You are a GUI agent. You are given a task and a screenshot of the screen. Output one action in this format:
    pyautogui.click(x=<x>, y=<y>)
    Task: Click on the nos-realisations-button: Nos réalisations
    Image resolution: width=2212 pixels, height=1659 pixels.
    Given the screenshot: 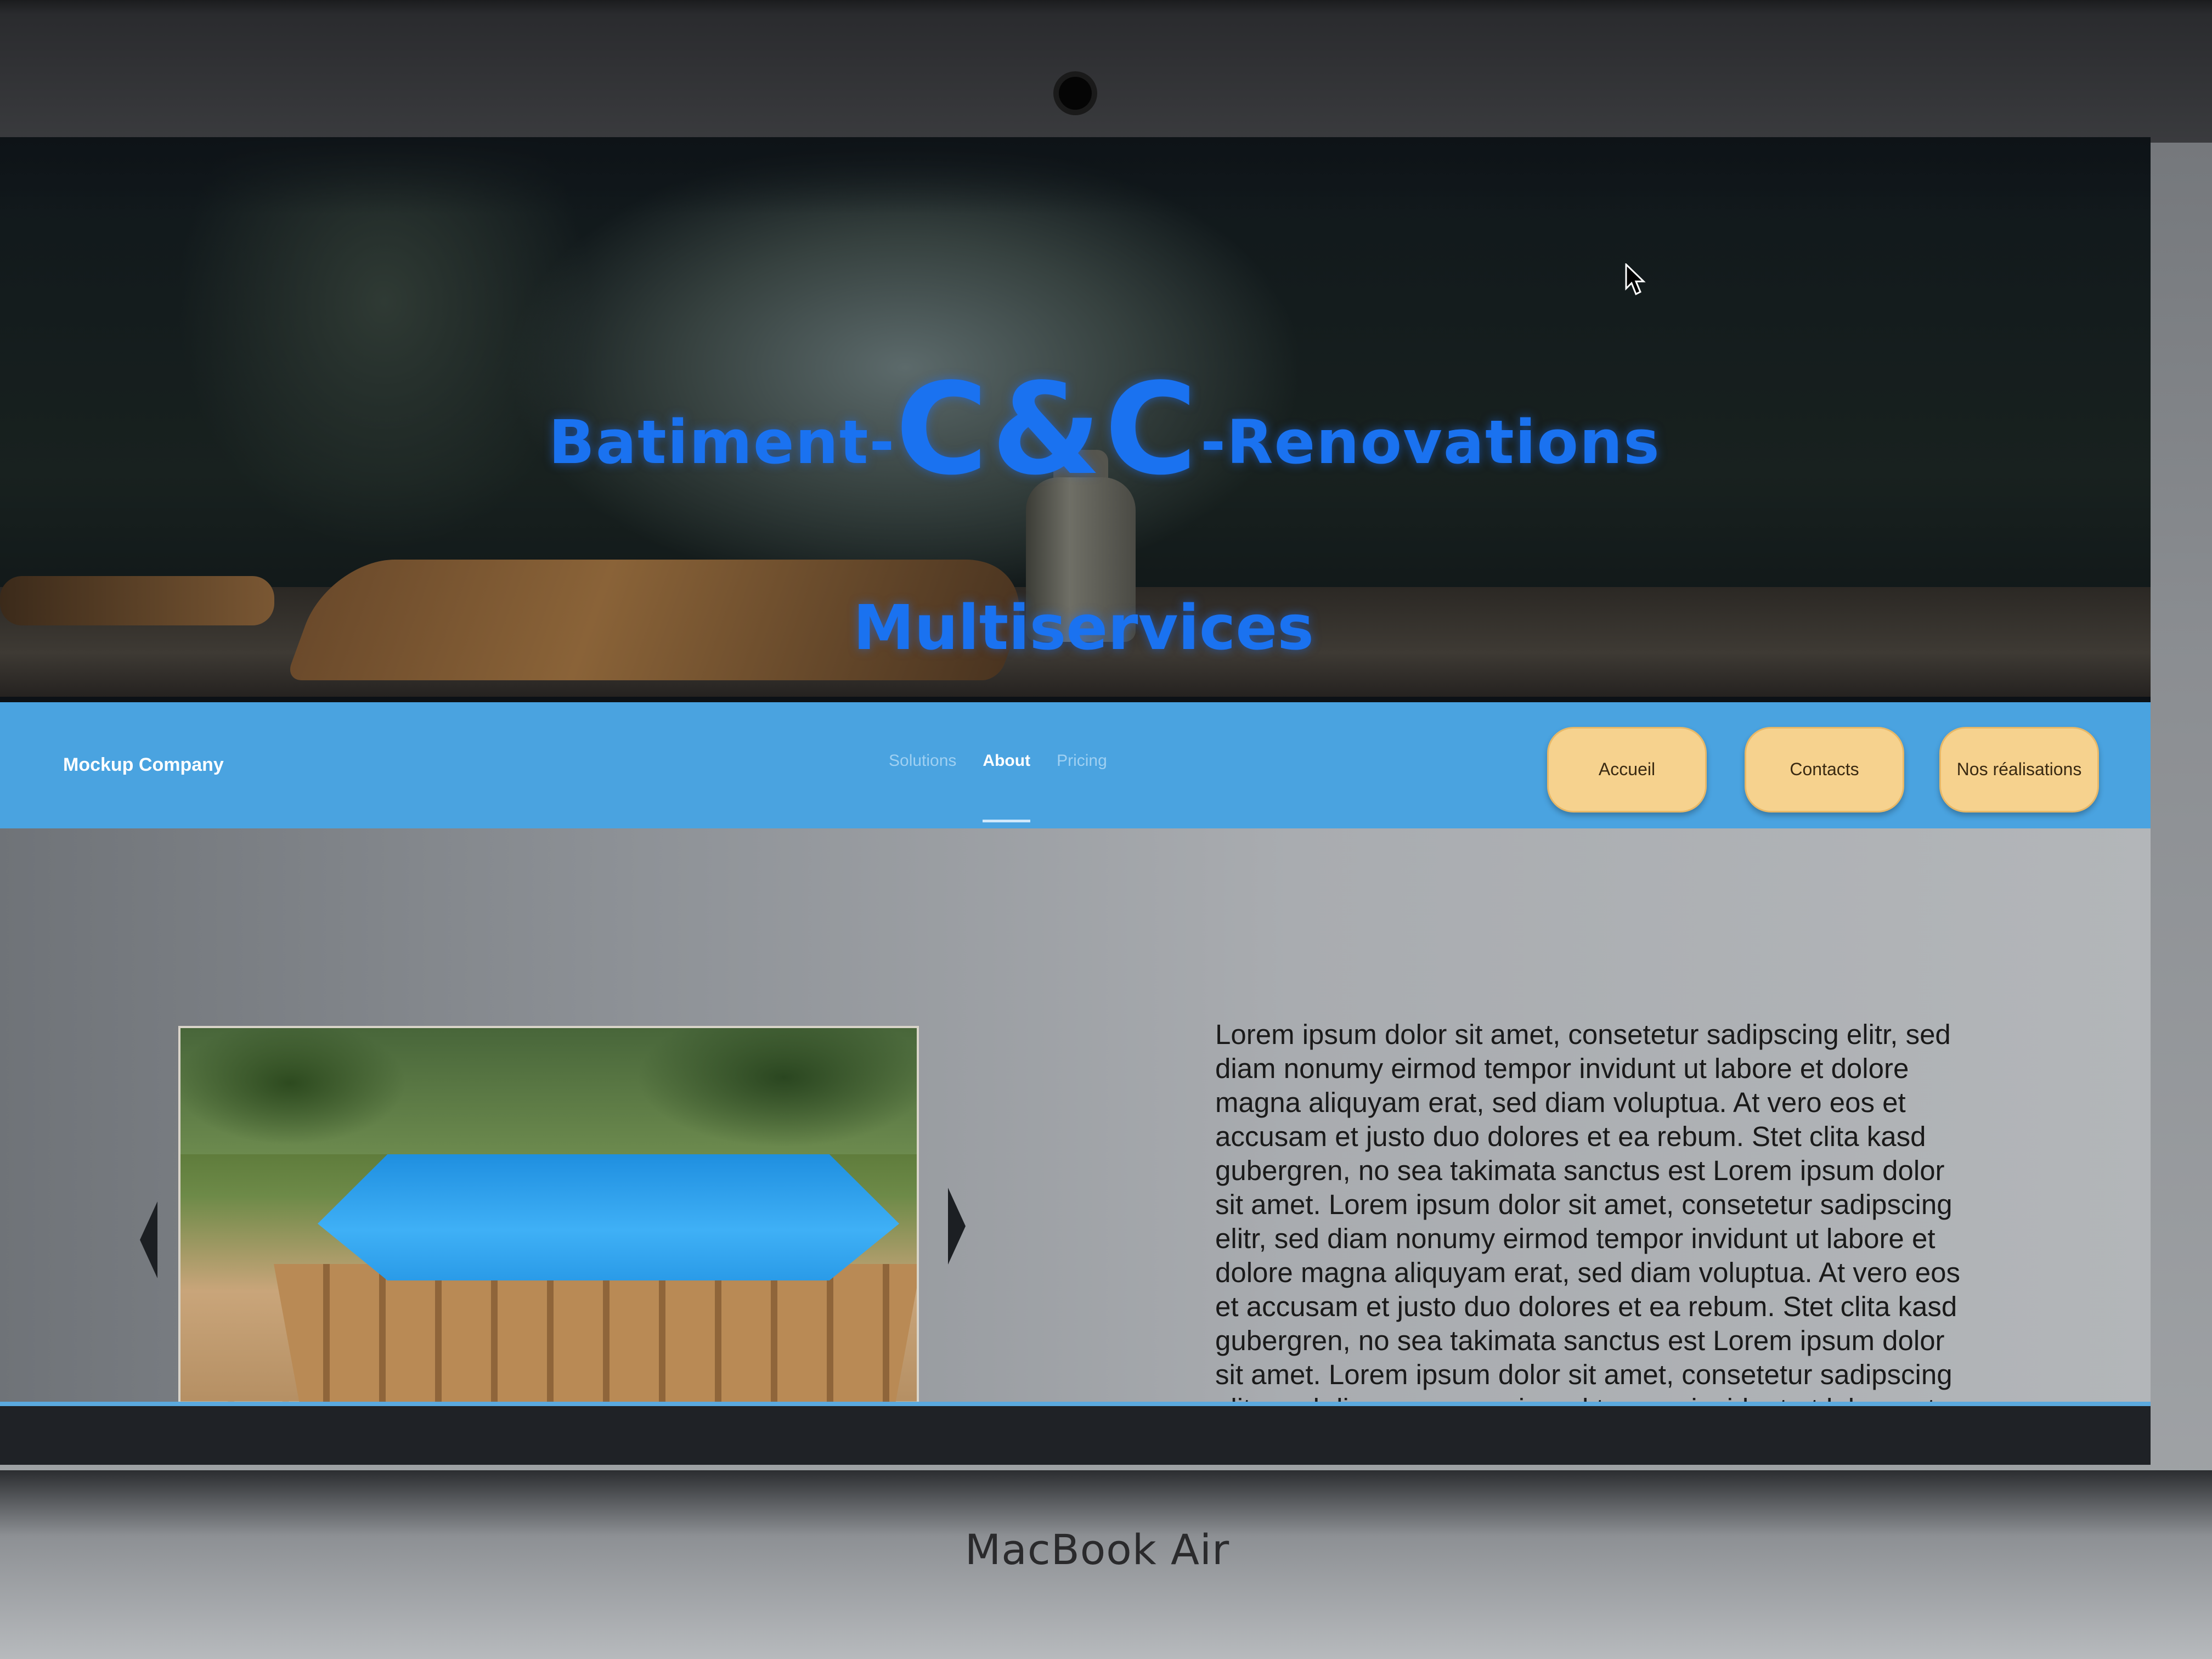 What is the action you would take?
    pyautogui.click(x=2019, y=770)
    